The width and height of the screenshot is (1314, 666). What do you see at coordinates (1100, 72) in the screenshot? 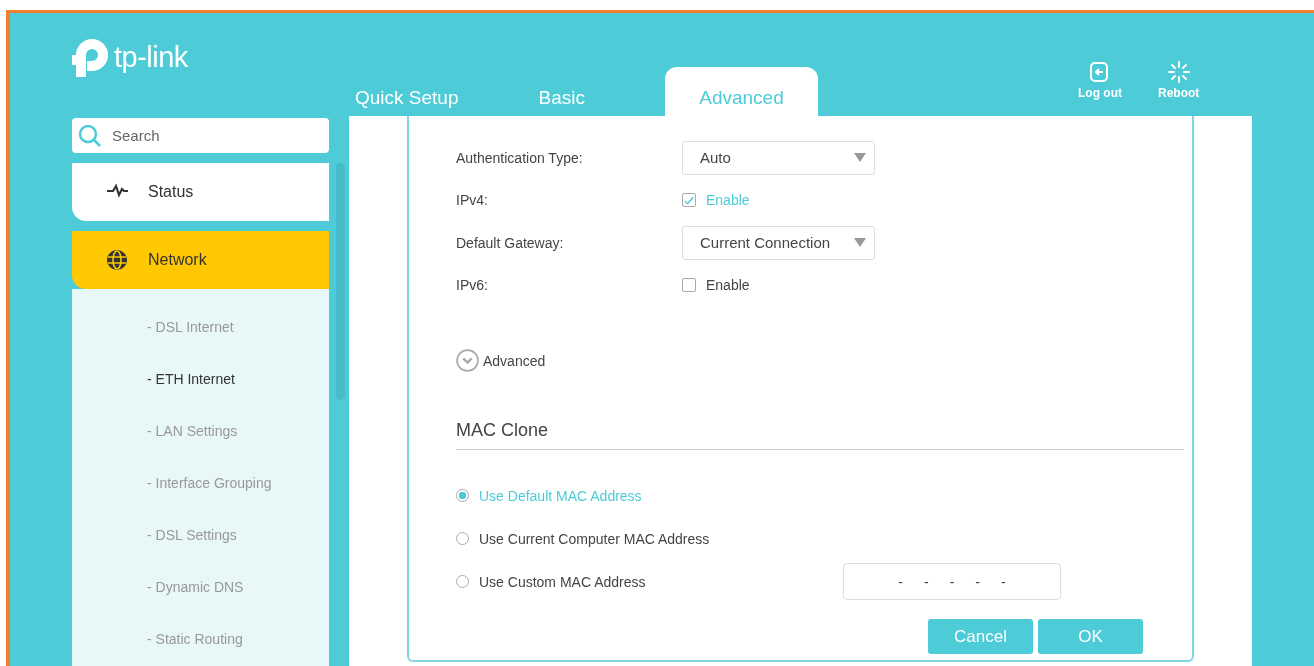
I see `logout-icon` at bounding box center [1100, 72].